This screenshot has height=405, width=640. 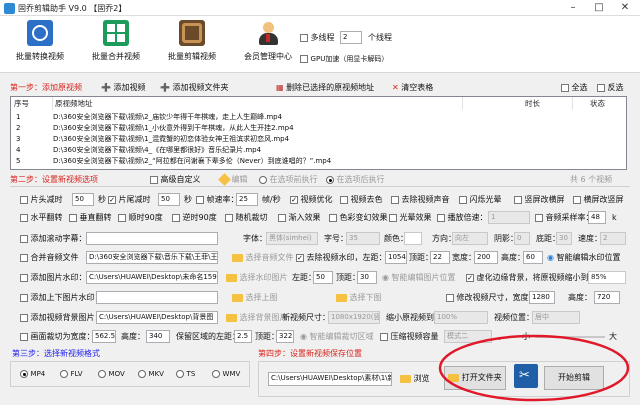 What do you see at coordinates (257, 278) in the screenshot?
I see `select-wm-image-button: 选择水印图片` at bounding box center [257, 278].